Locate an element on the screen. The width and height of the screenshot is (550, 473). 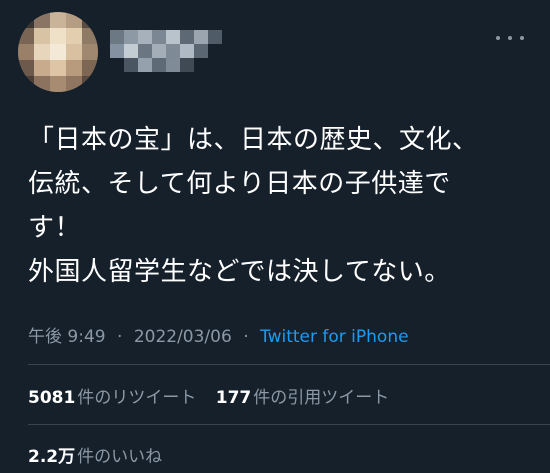
retweets-stat: 5081 件のリツイート is located at coordinates (112, 398).